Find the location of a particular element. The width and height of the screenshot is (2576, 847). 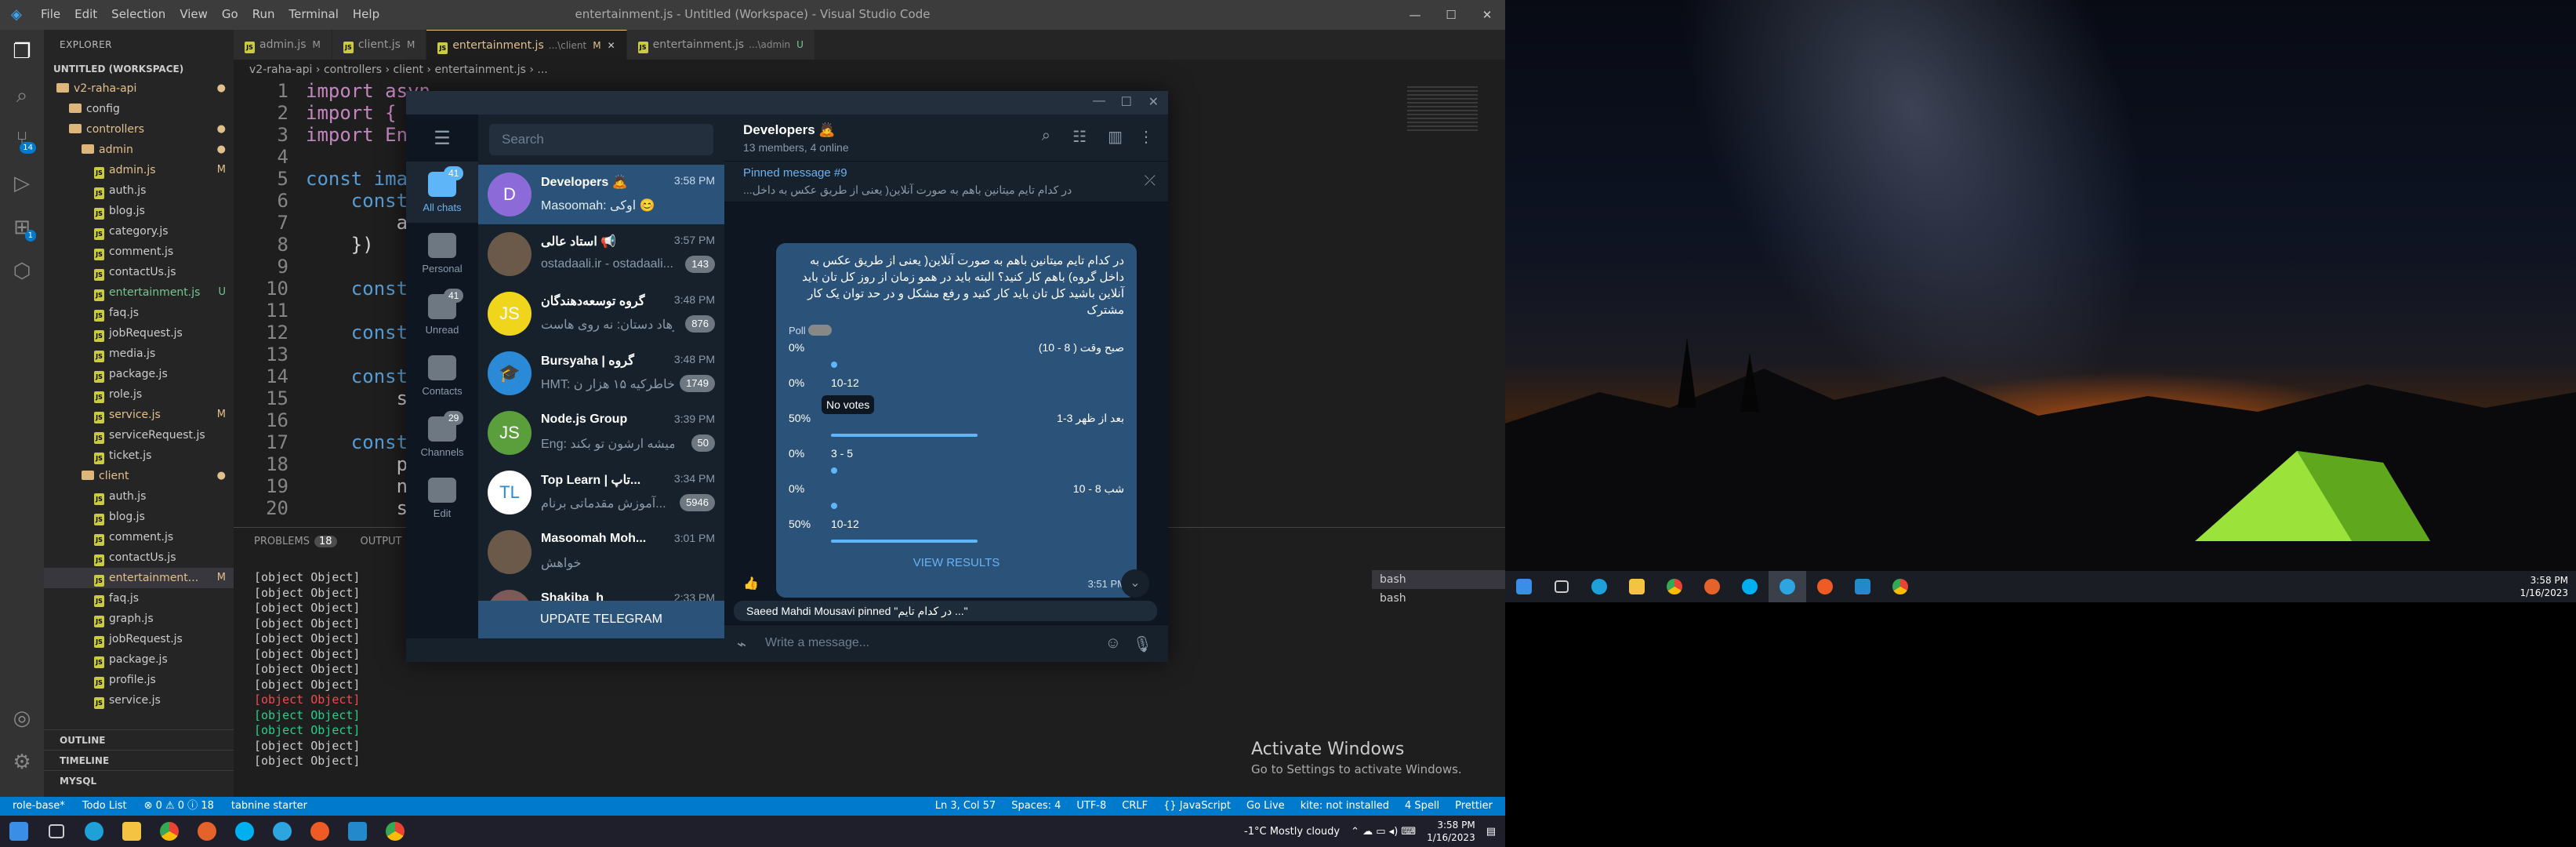

section-outline: OUTLINE is located at coordinates (139, 739).